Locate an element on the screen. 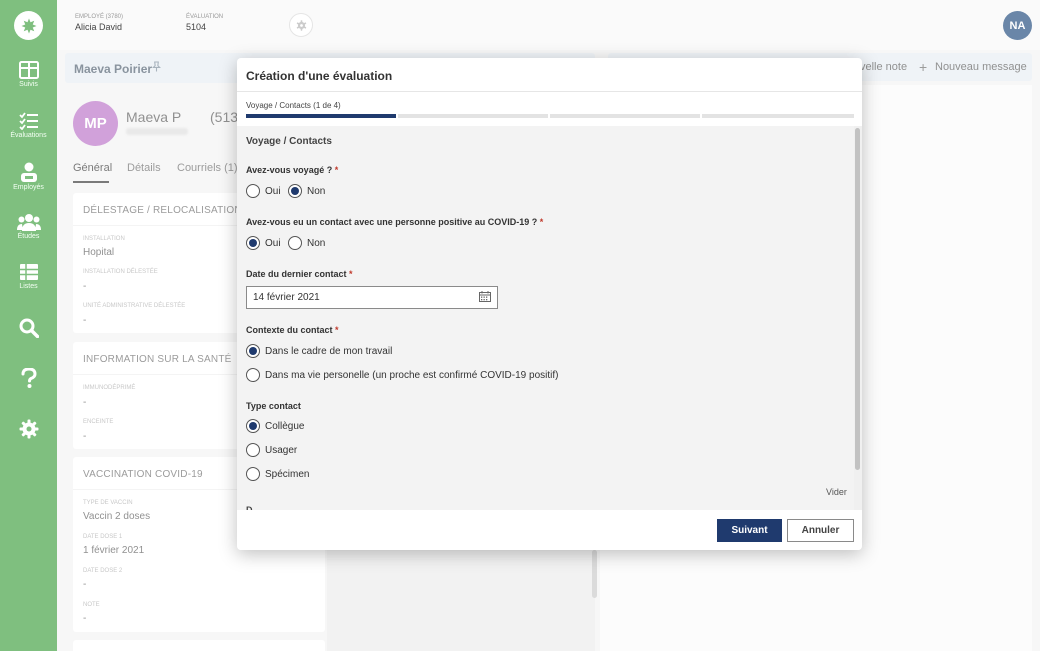  employee-icon is located at coordinates (28, 172).